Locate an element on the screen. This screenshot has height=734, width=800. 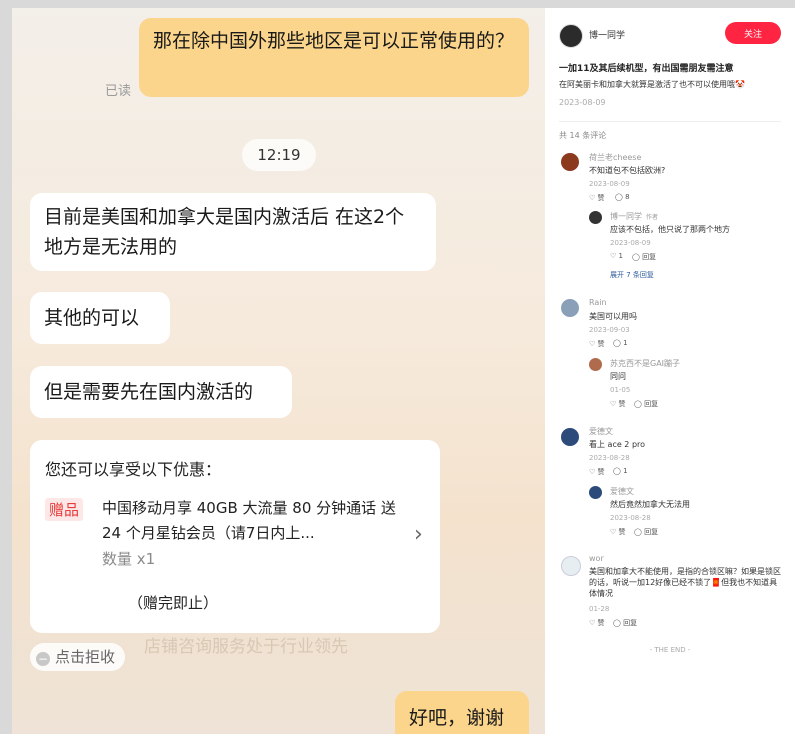
reply-button: ◯ 8 is located at coordinates (622, 197).